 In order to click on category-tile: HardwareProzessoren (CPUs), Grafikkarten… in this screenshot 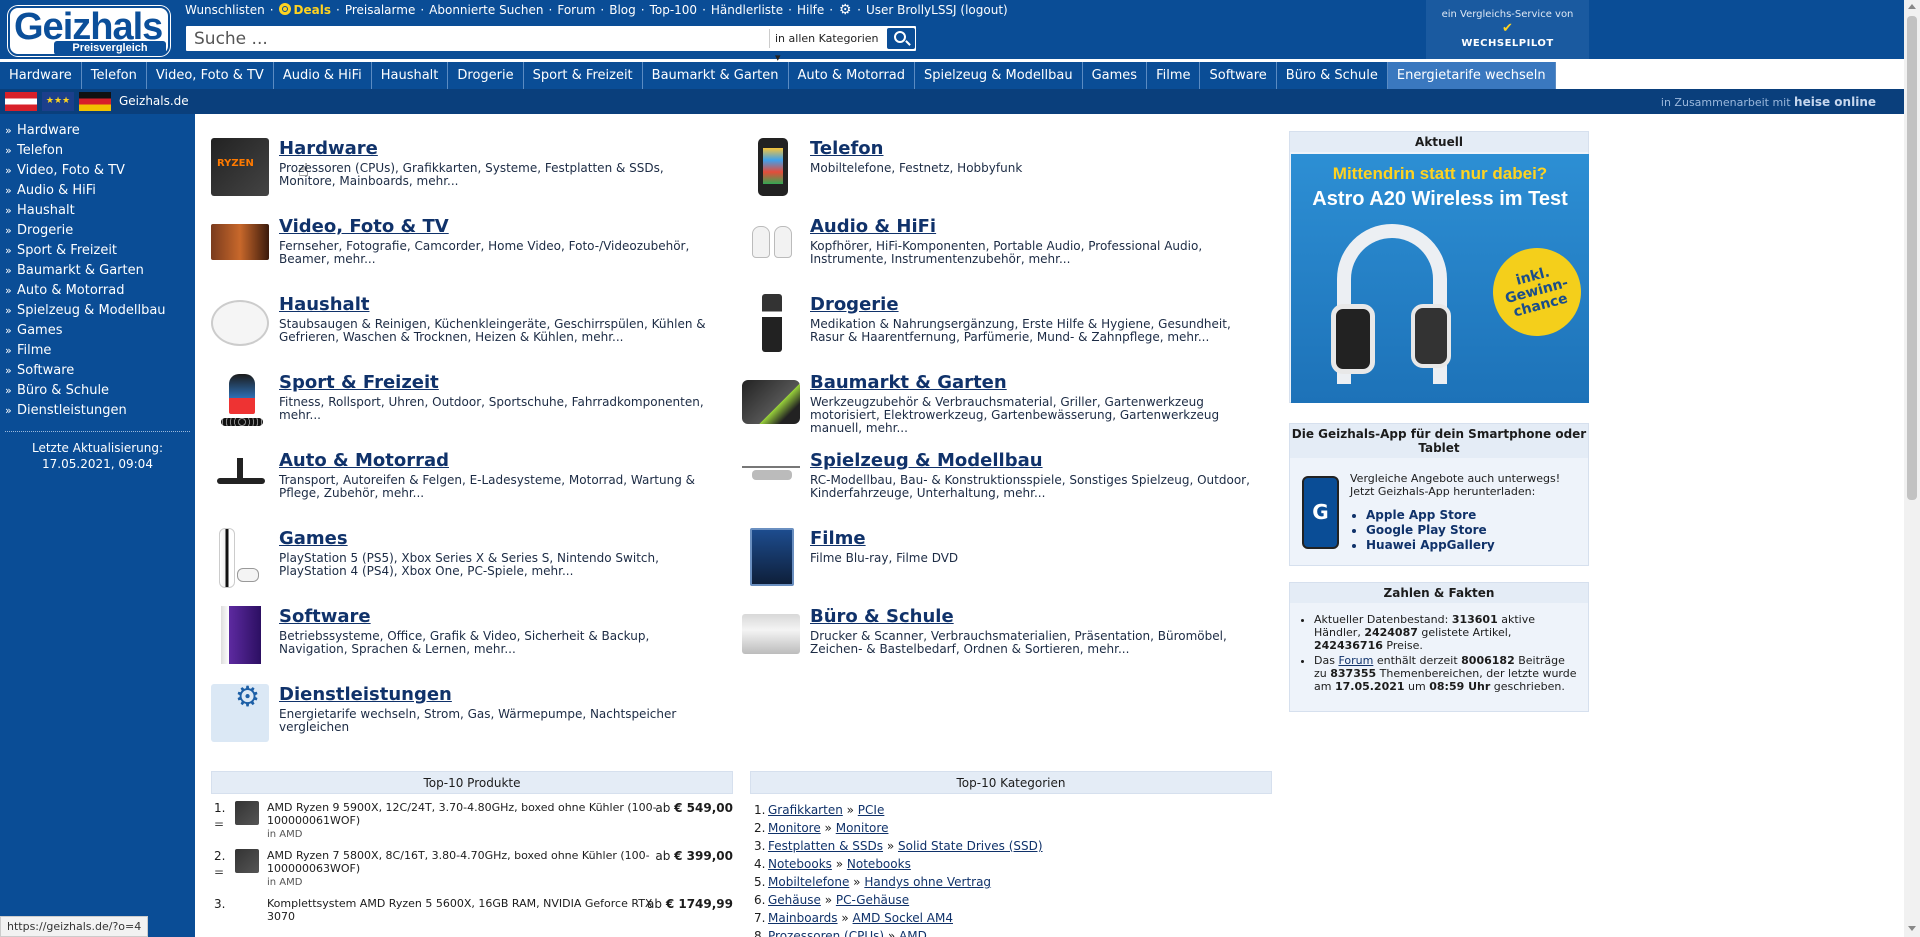, I will do `click(460, 168)`.